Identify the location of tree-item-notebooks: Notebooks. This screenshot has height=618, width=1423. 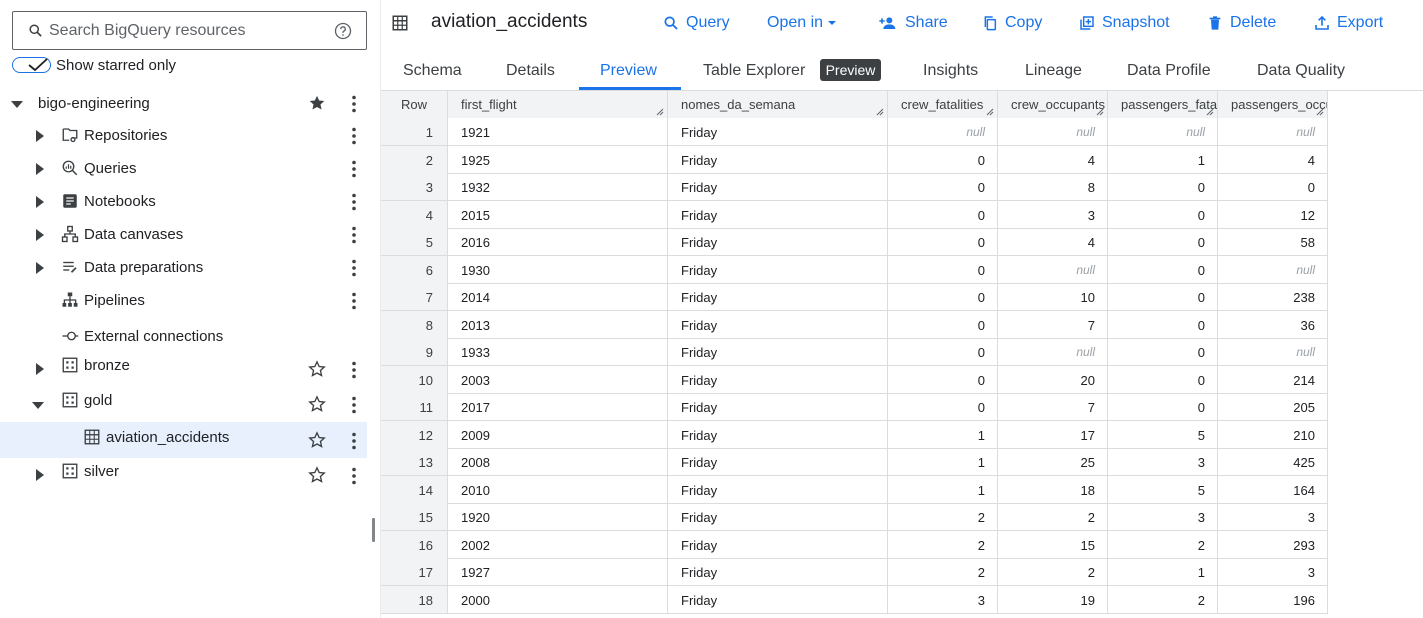
(183, 200).